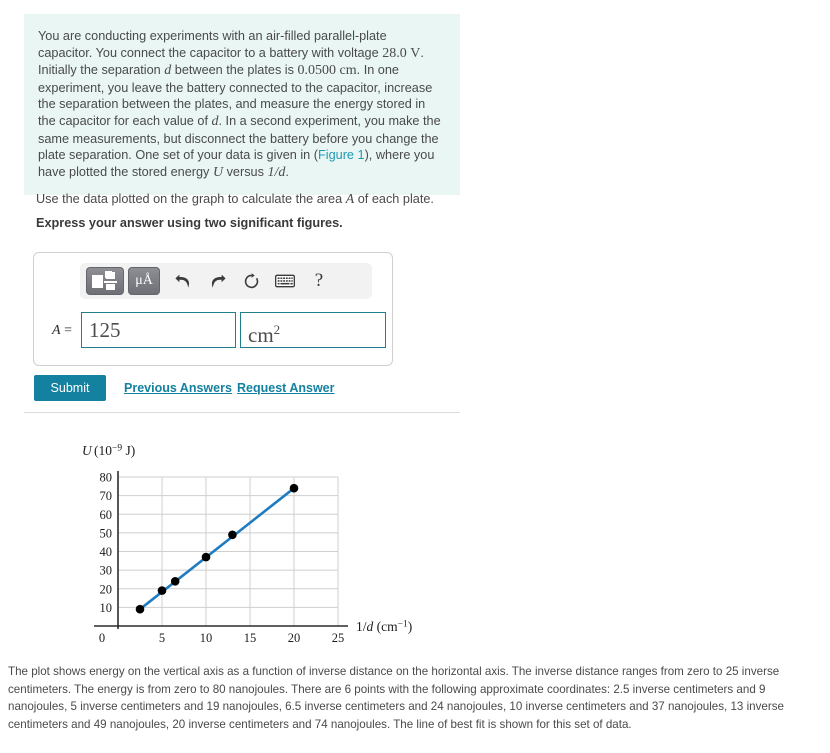 The height and width of the screenshot is (753, 830). I want to click on answer-input: 125, so click(158, 330).